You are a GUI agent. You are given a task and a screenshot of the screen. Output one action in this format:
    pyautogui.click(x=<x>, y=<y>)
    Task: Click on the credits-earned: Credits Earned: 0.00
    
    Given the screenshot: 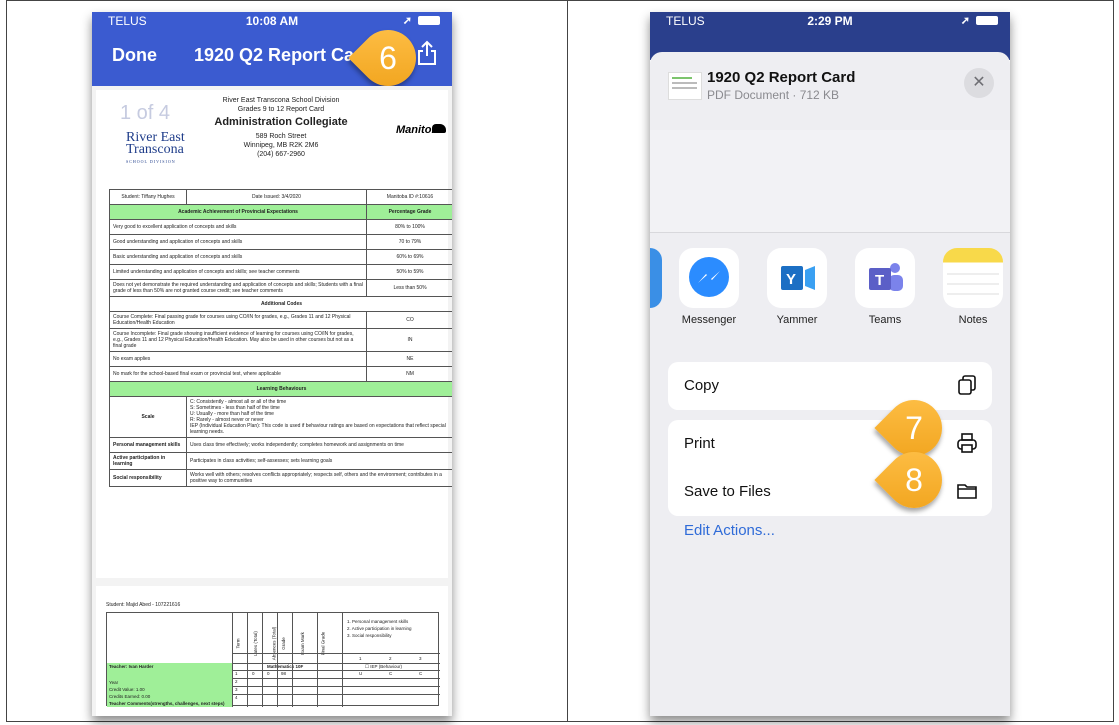 What is the action you would take?
    pyautogui.click(x=130, y=696)
    